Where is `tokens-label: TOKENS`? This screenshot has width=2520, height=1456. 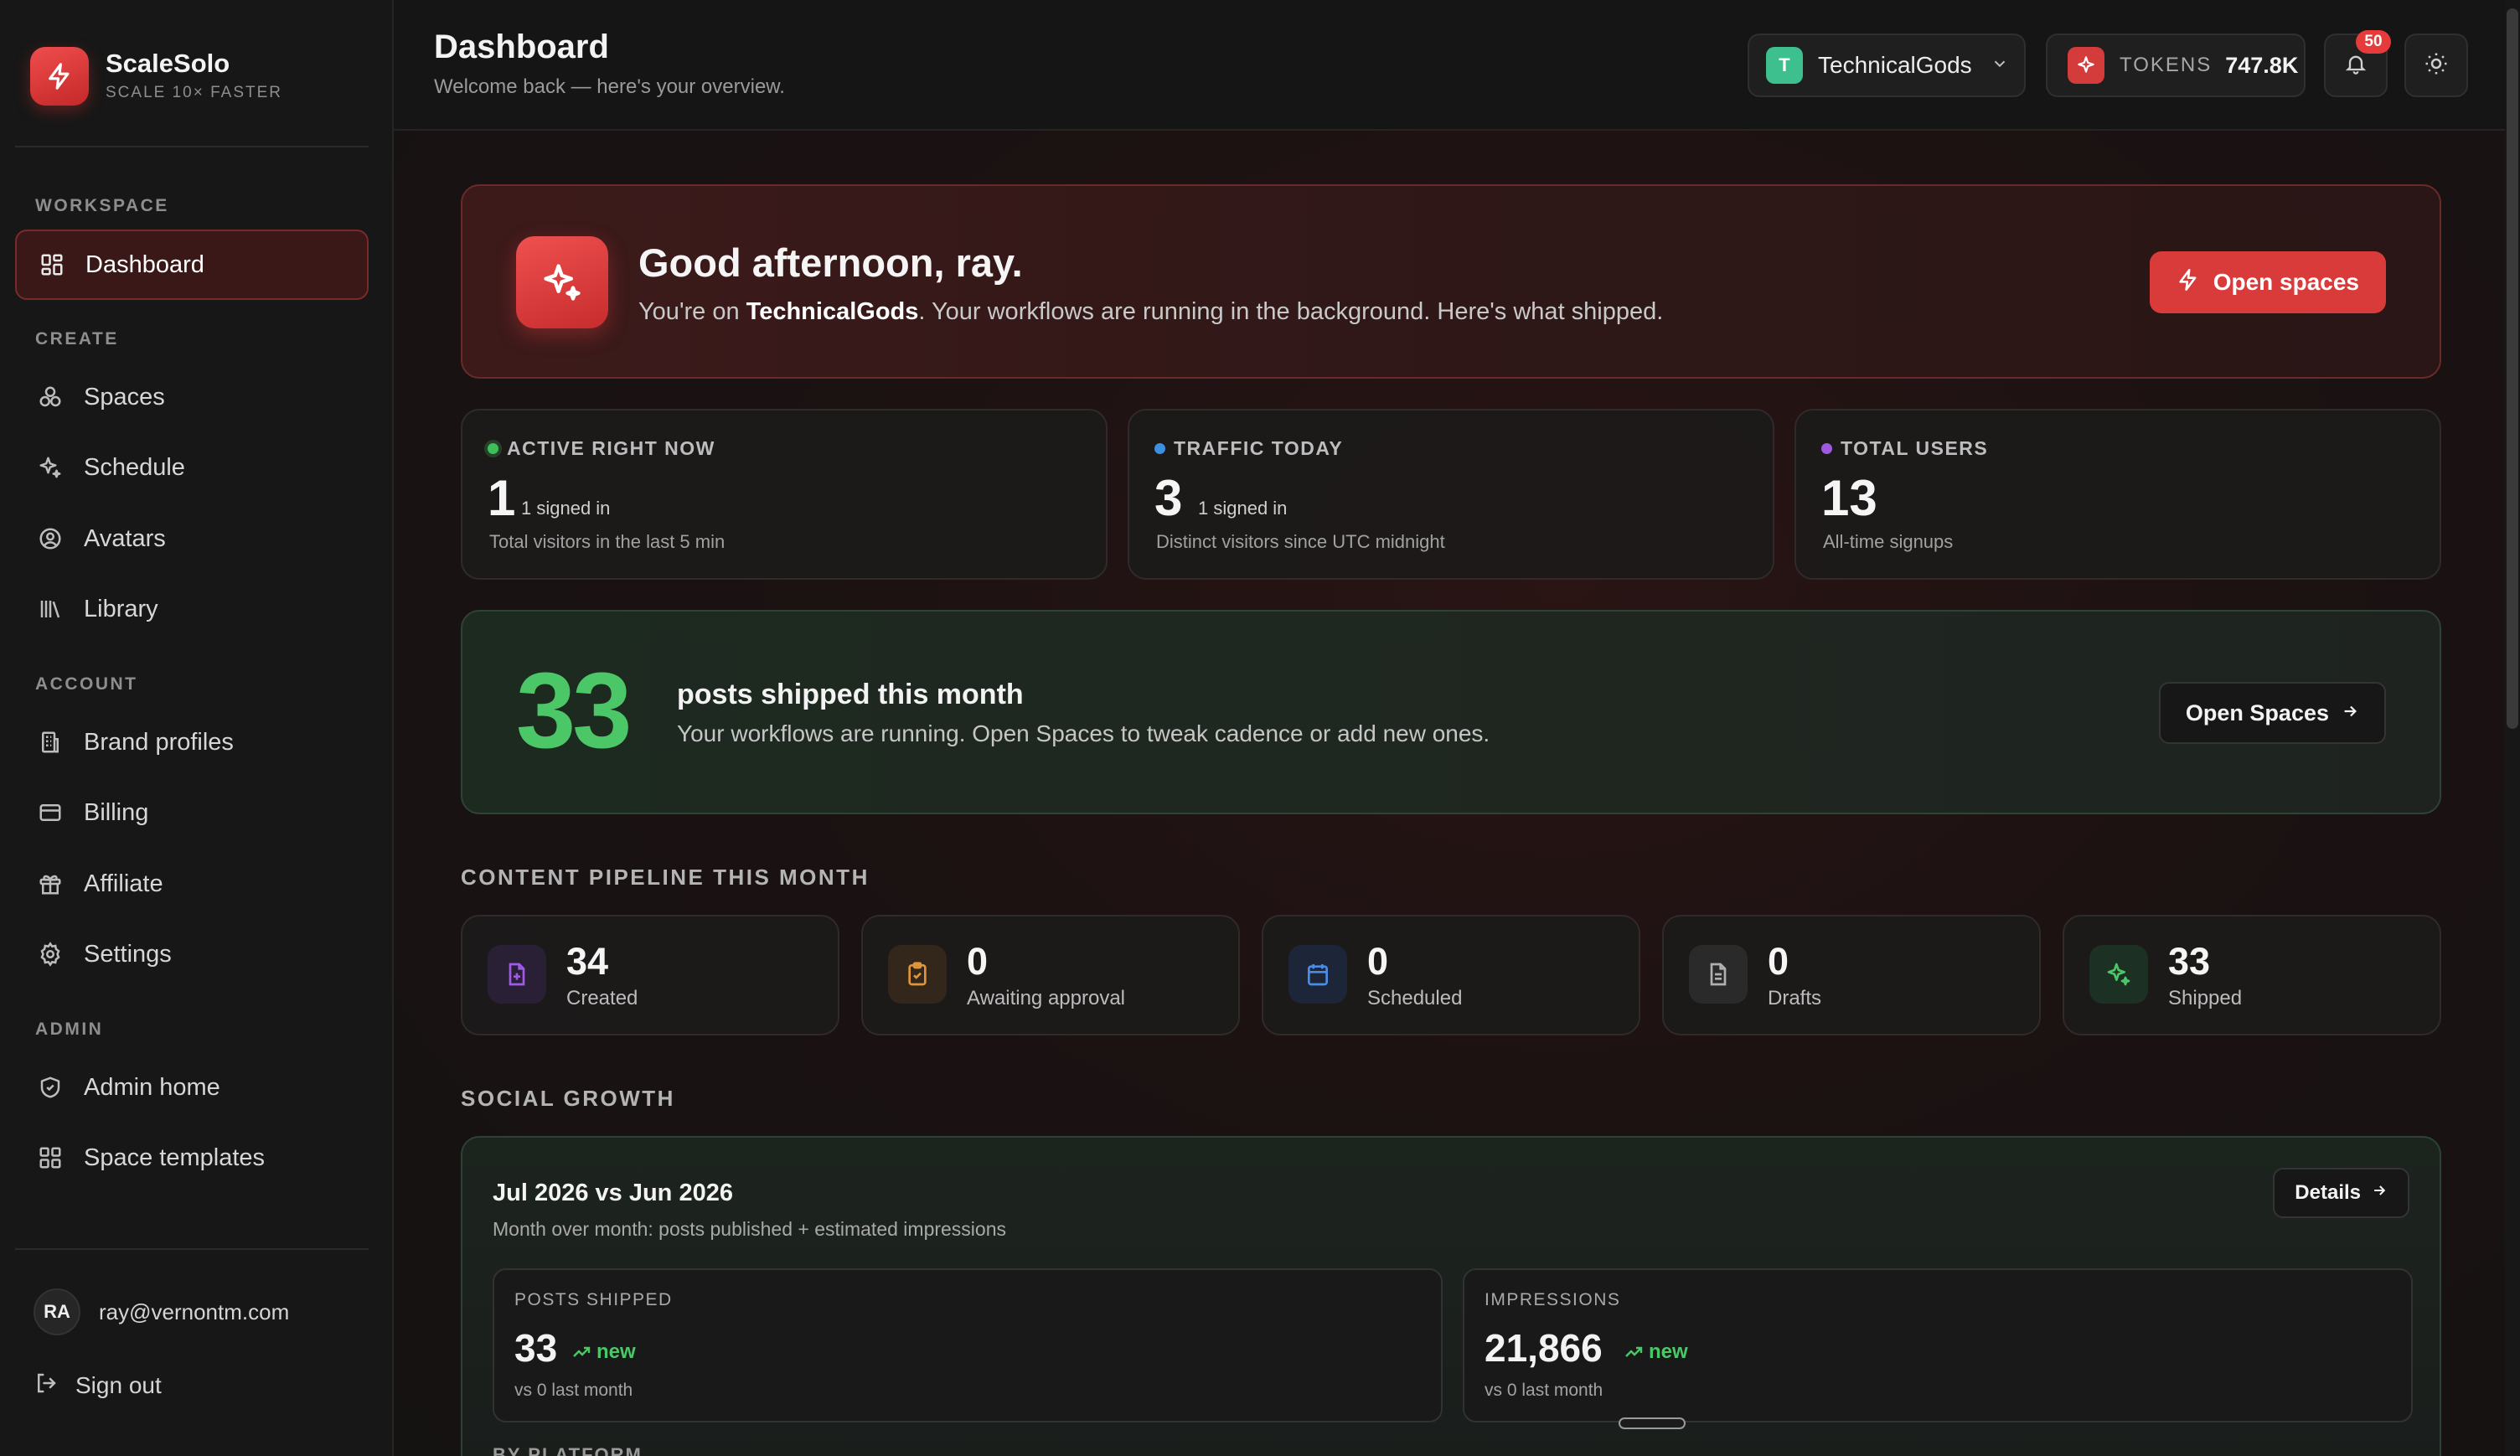 tokens-label: TOKENS is located at coordinates (2166, 65).